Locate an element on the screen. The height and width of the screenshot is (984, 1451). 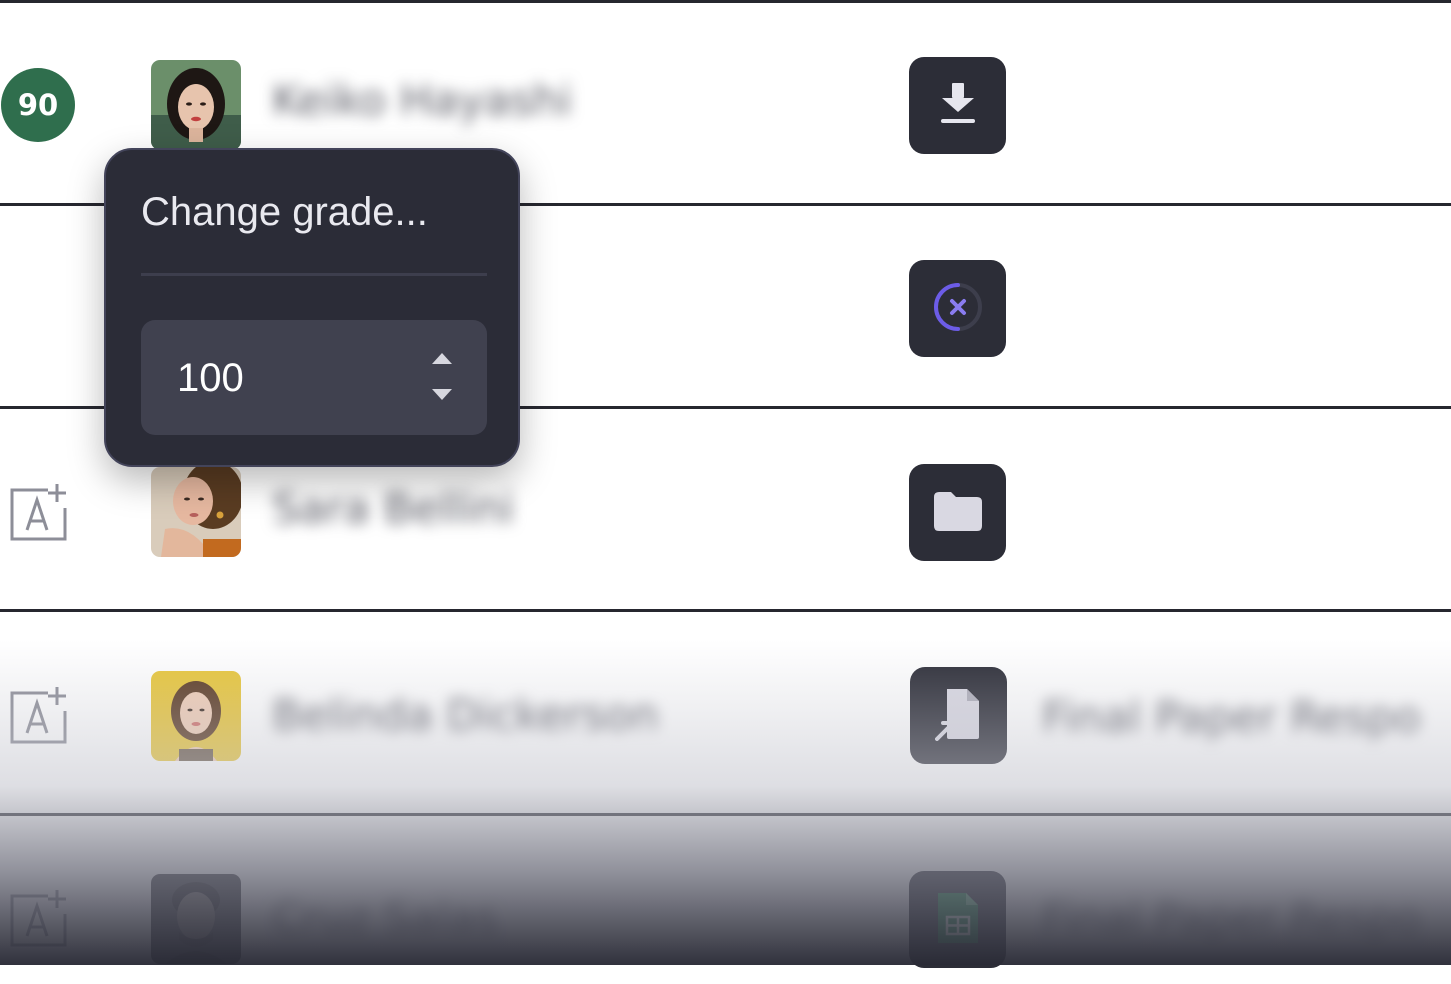
change-grade-popover: Change grade... 100 is located at coordinates (312, 307).